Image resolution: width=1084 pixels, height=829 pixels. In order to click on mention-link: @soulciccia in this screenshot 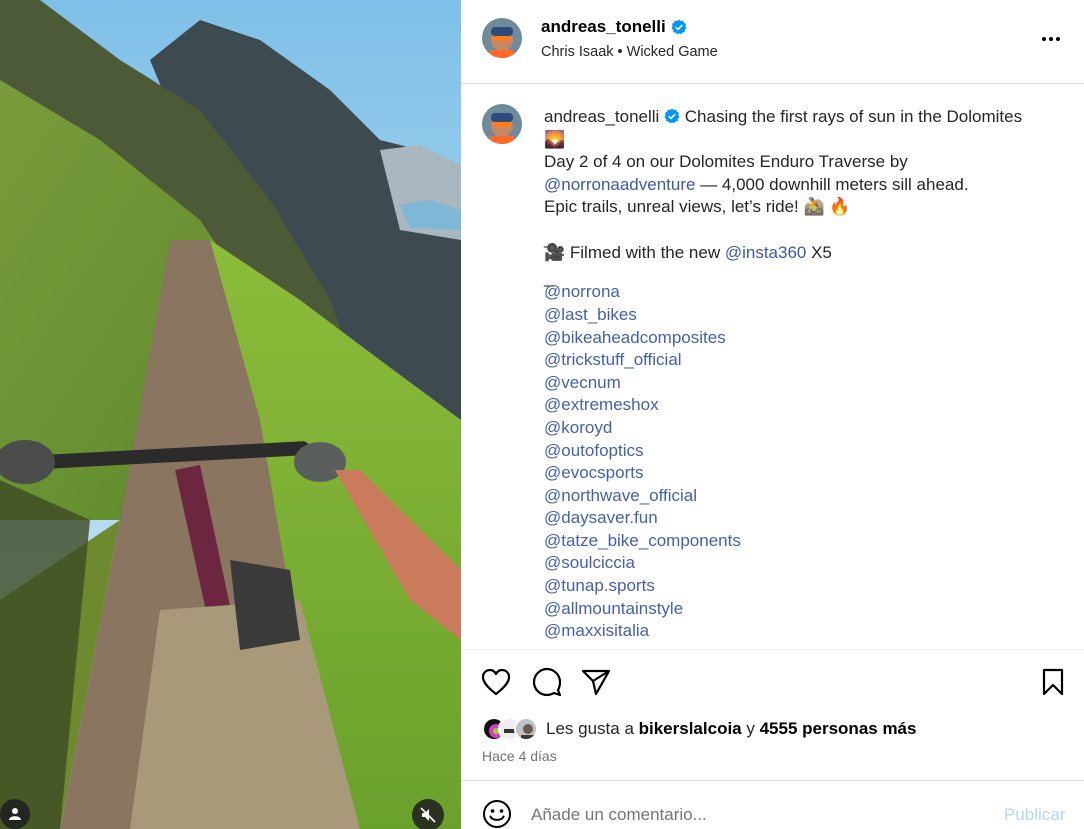, I will do `click(799, 563)`.